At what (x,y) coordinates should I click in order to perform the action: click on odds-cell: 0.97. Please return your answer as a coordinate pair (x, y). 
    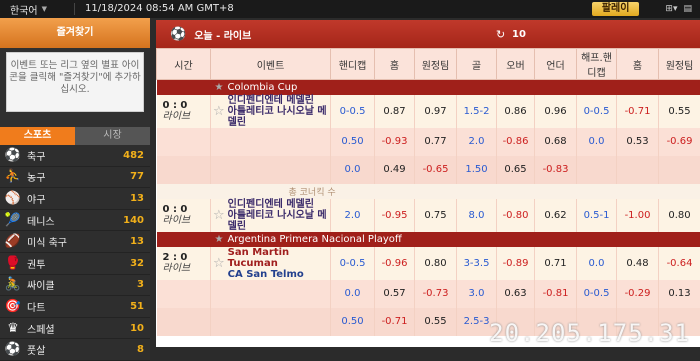
    Looking at the image, I should click on (436, 111).